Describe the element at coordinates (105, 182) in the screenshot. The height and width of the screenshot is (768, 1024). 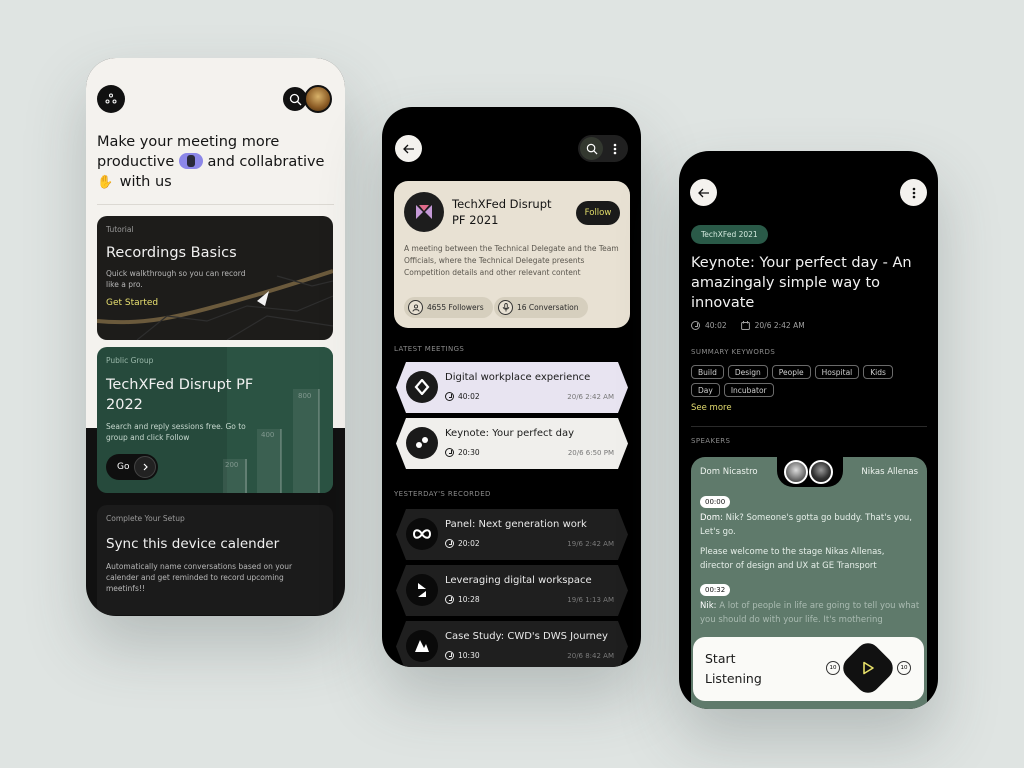
I see `handshake-icon: ✋` at that location.